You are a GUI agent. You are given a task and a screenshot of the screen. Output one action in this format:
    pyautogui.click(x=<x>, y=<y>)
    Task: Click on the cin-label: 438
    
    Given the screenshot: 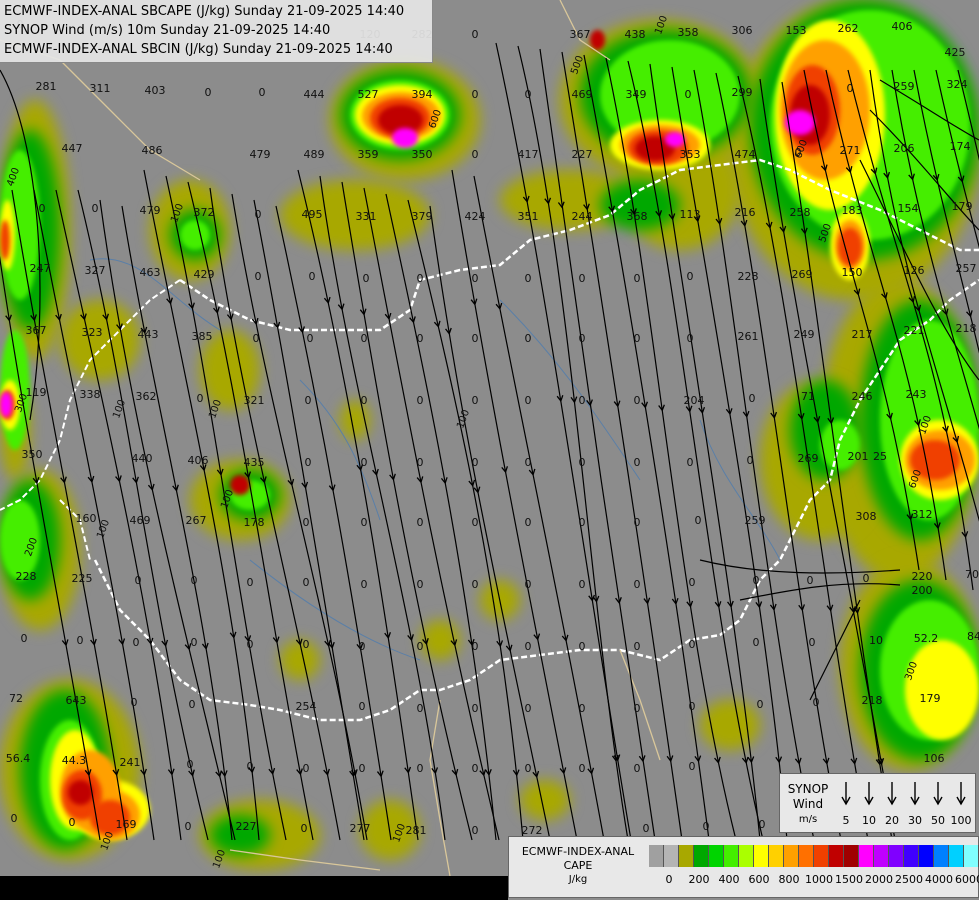 What is the action you would take?
    pyautogui.click(x=635, y=34)
    